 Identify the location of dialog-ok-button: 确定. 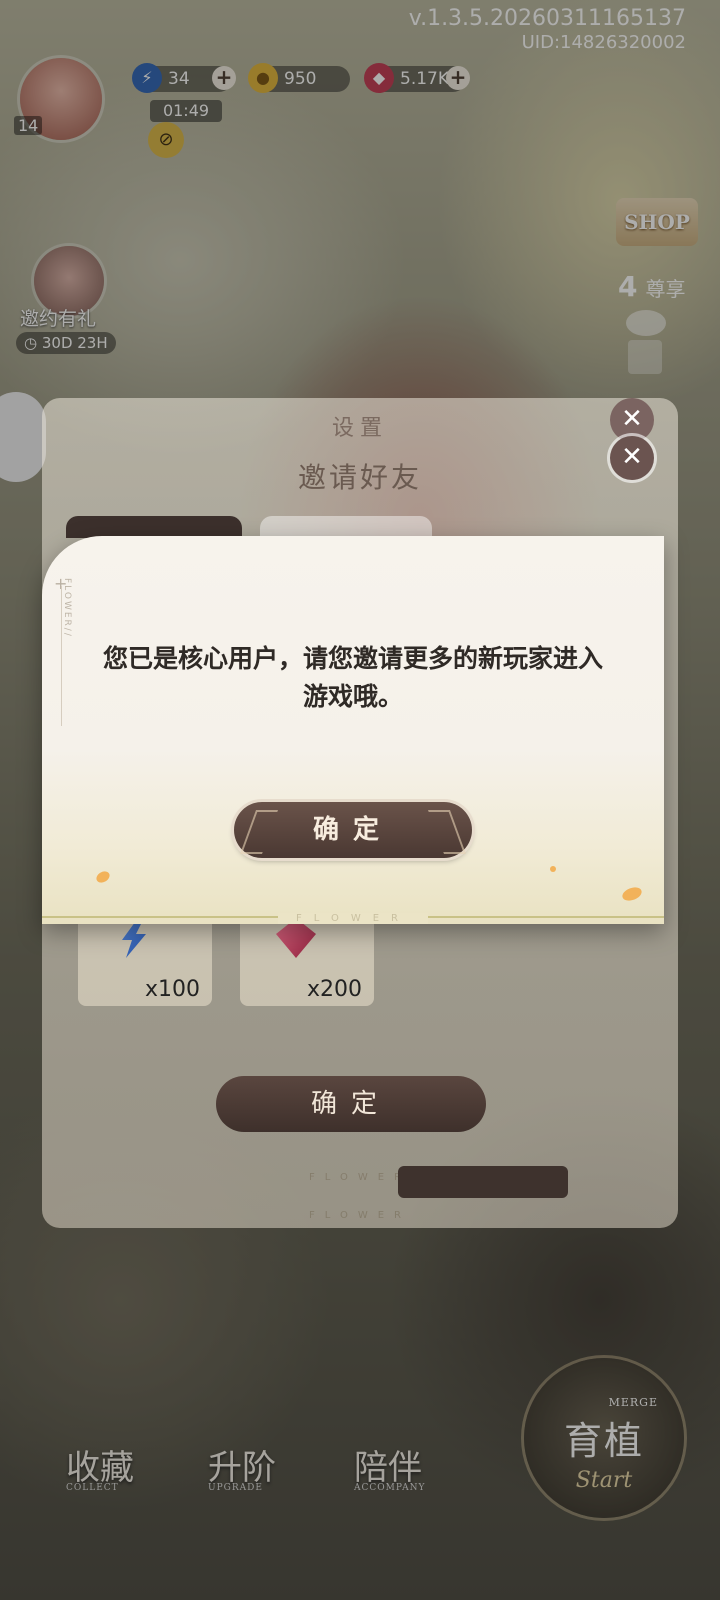
(353, 830).